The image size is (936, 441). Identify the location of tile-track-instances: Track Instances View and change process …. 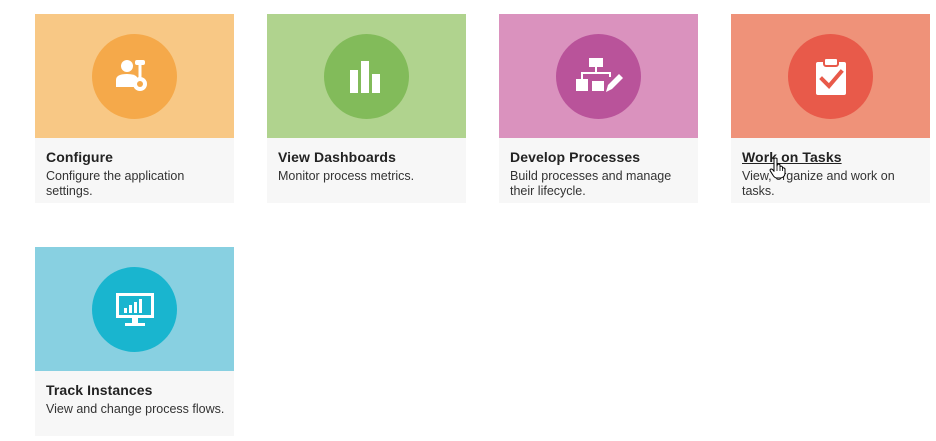
(134, 341).